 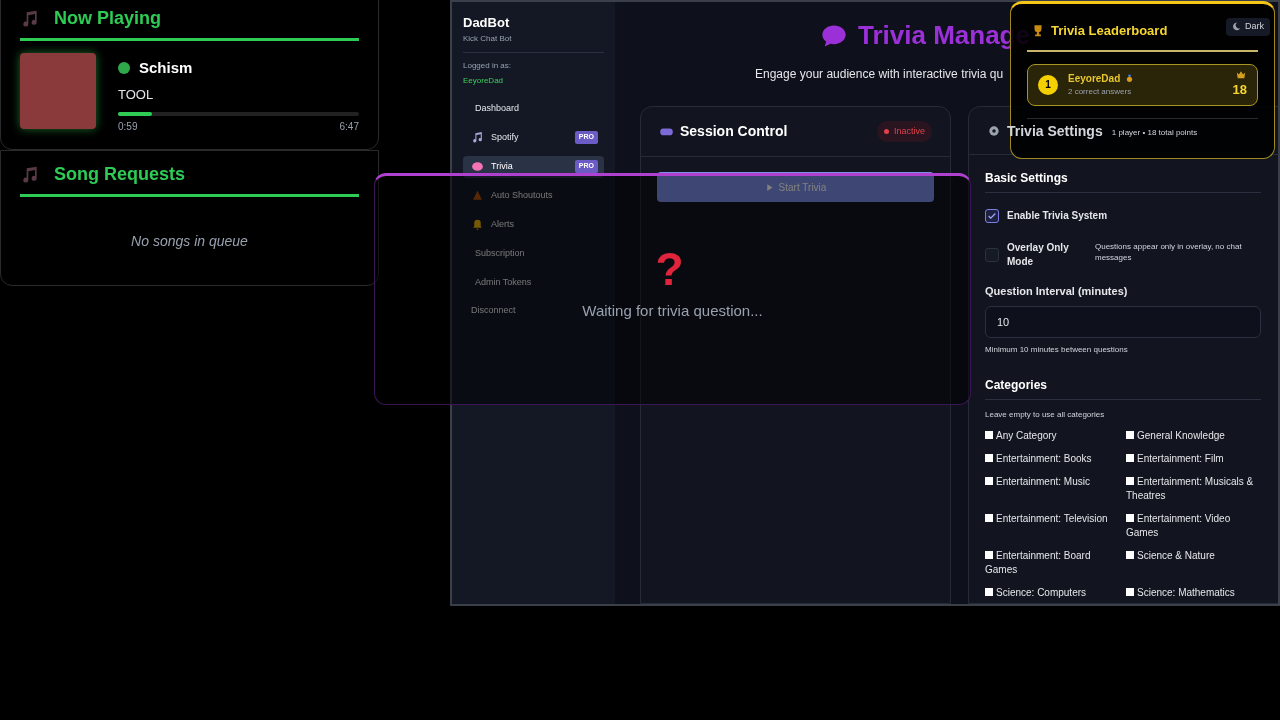 I want to click on brand-tagline: Kick Chat Bot, so click(x=488, y=38).